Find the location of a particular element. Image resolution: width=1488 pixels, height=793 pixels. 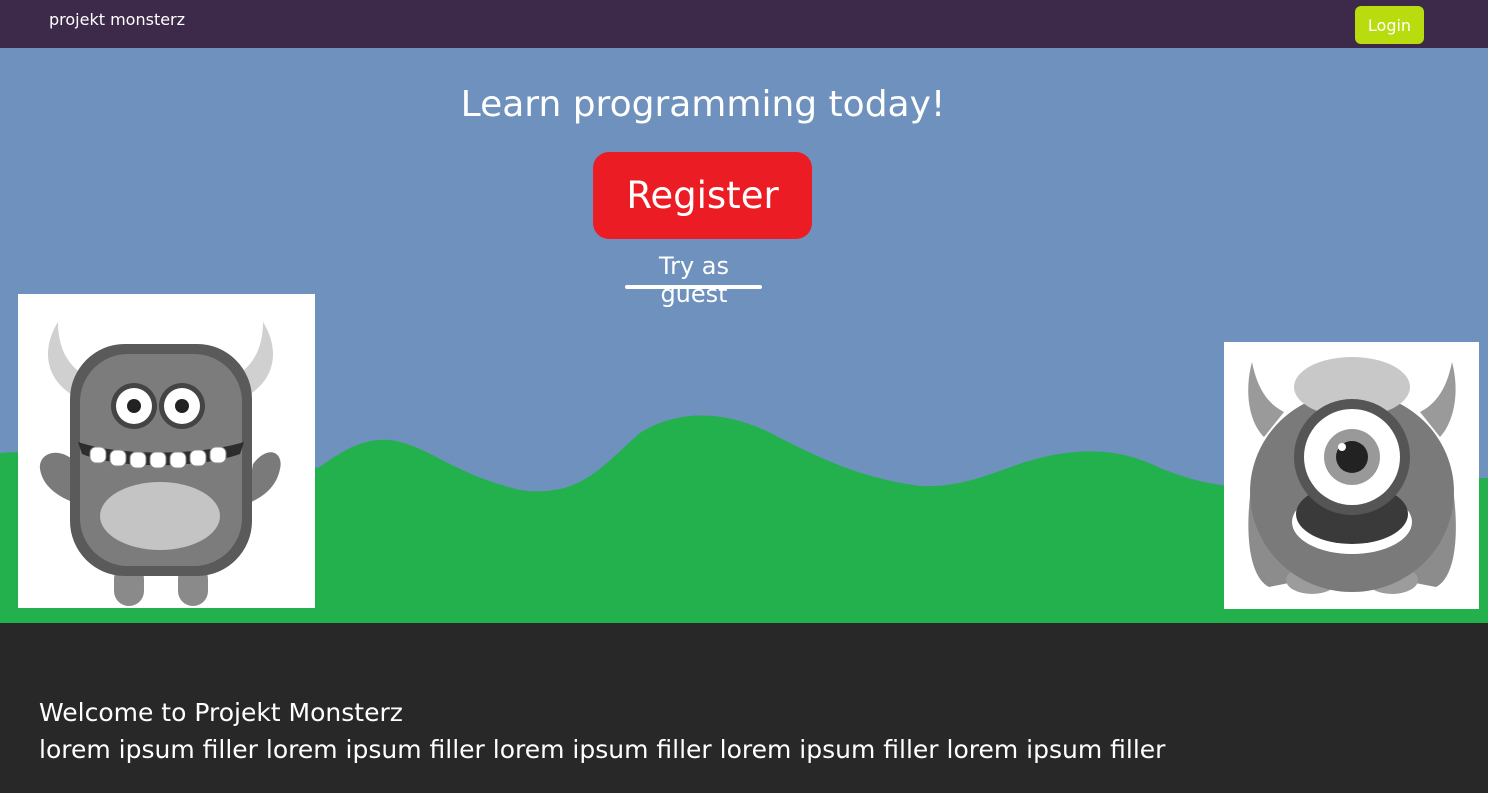

footer-title: Welcome to Projekt Monsterz is located at coordinates (221, 712).